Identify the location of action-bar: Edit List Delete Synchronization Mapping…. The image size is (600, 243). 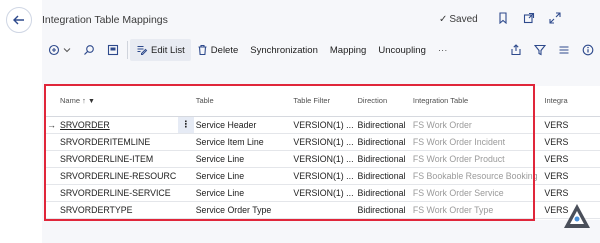
(321, 50).